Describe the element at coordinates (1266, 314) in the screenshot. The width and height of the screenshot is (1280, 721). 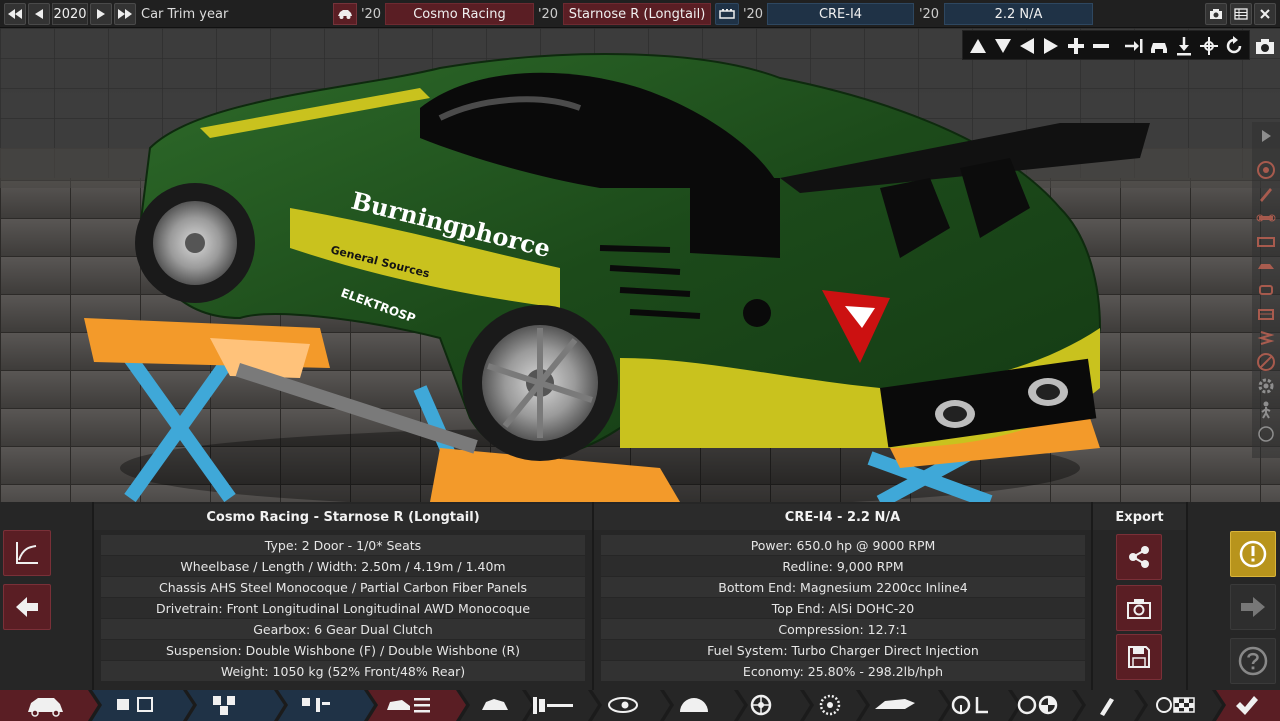
I see `engine-view-button` at that location.